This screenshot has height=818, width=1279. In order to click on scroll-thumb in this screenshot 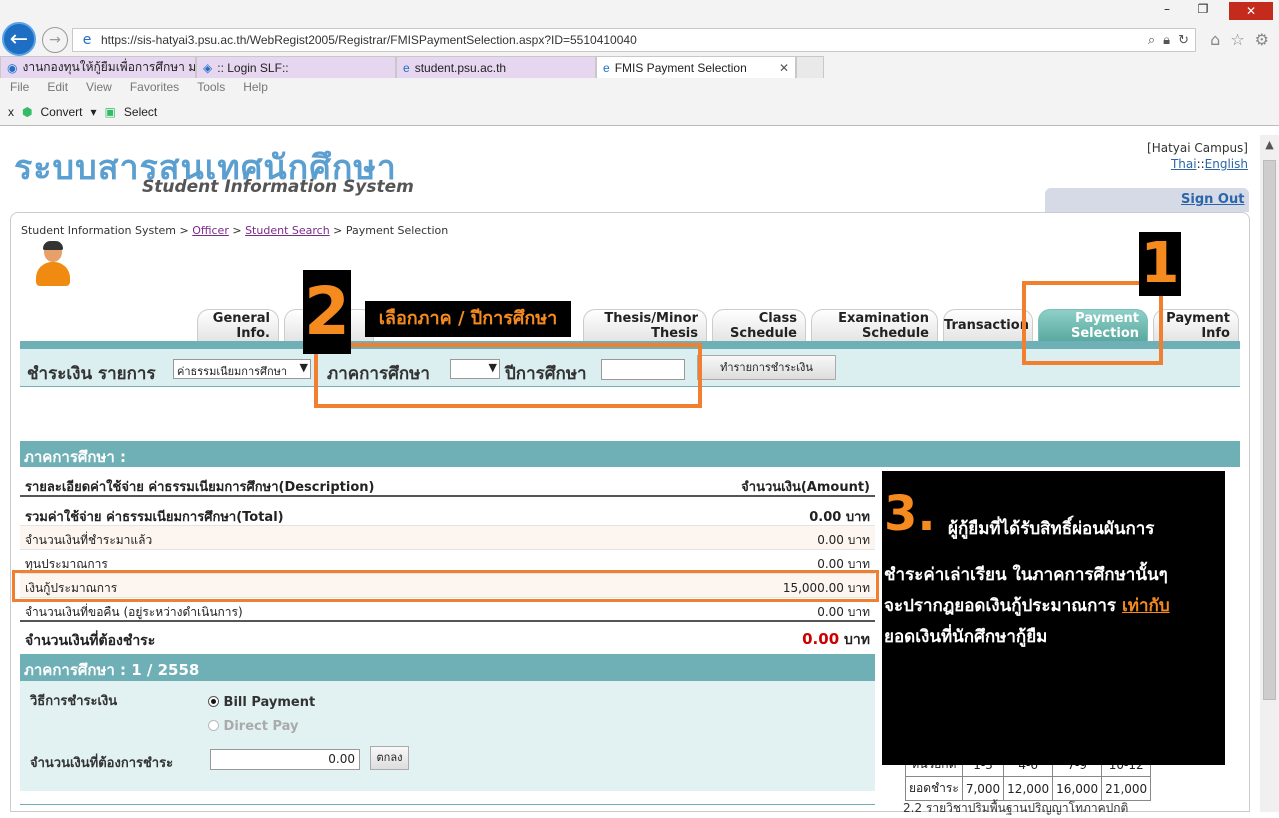, I will do `click(1269, 430)`.